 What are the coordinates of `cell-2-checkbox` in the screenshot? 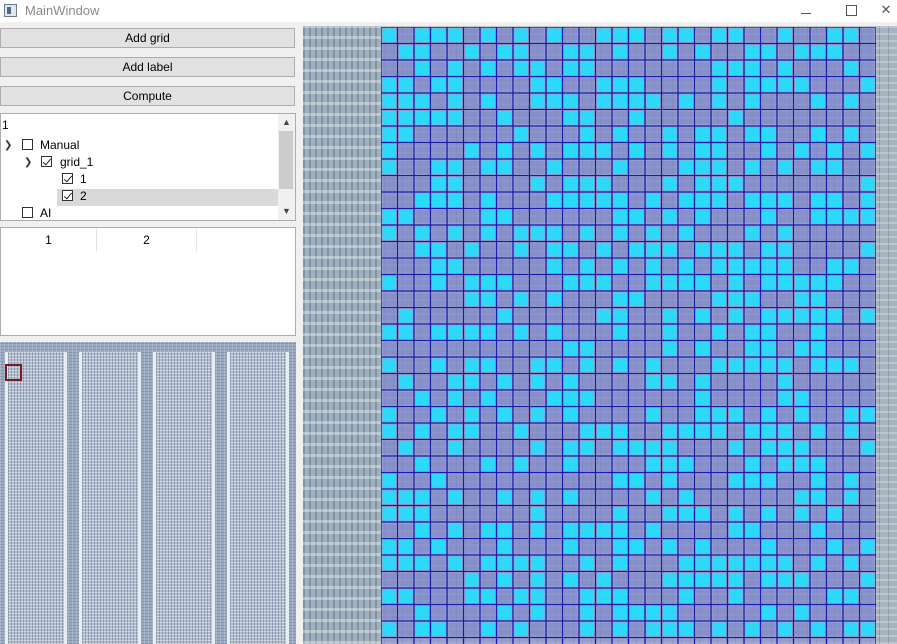 It's located at (67, 195).